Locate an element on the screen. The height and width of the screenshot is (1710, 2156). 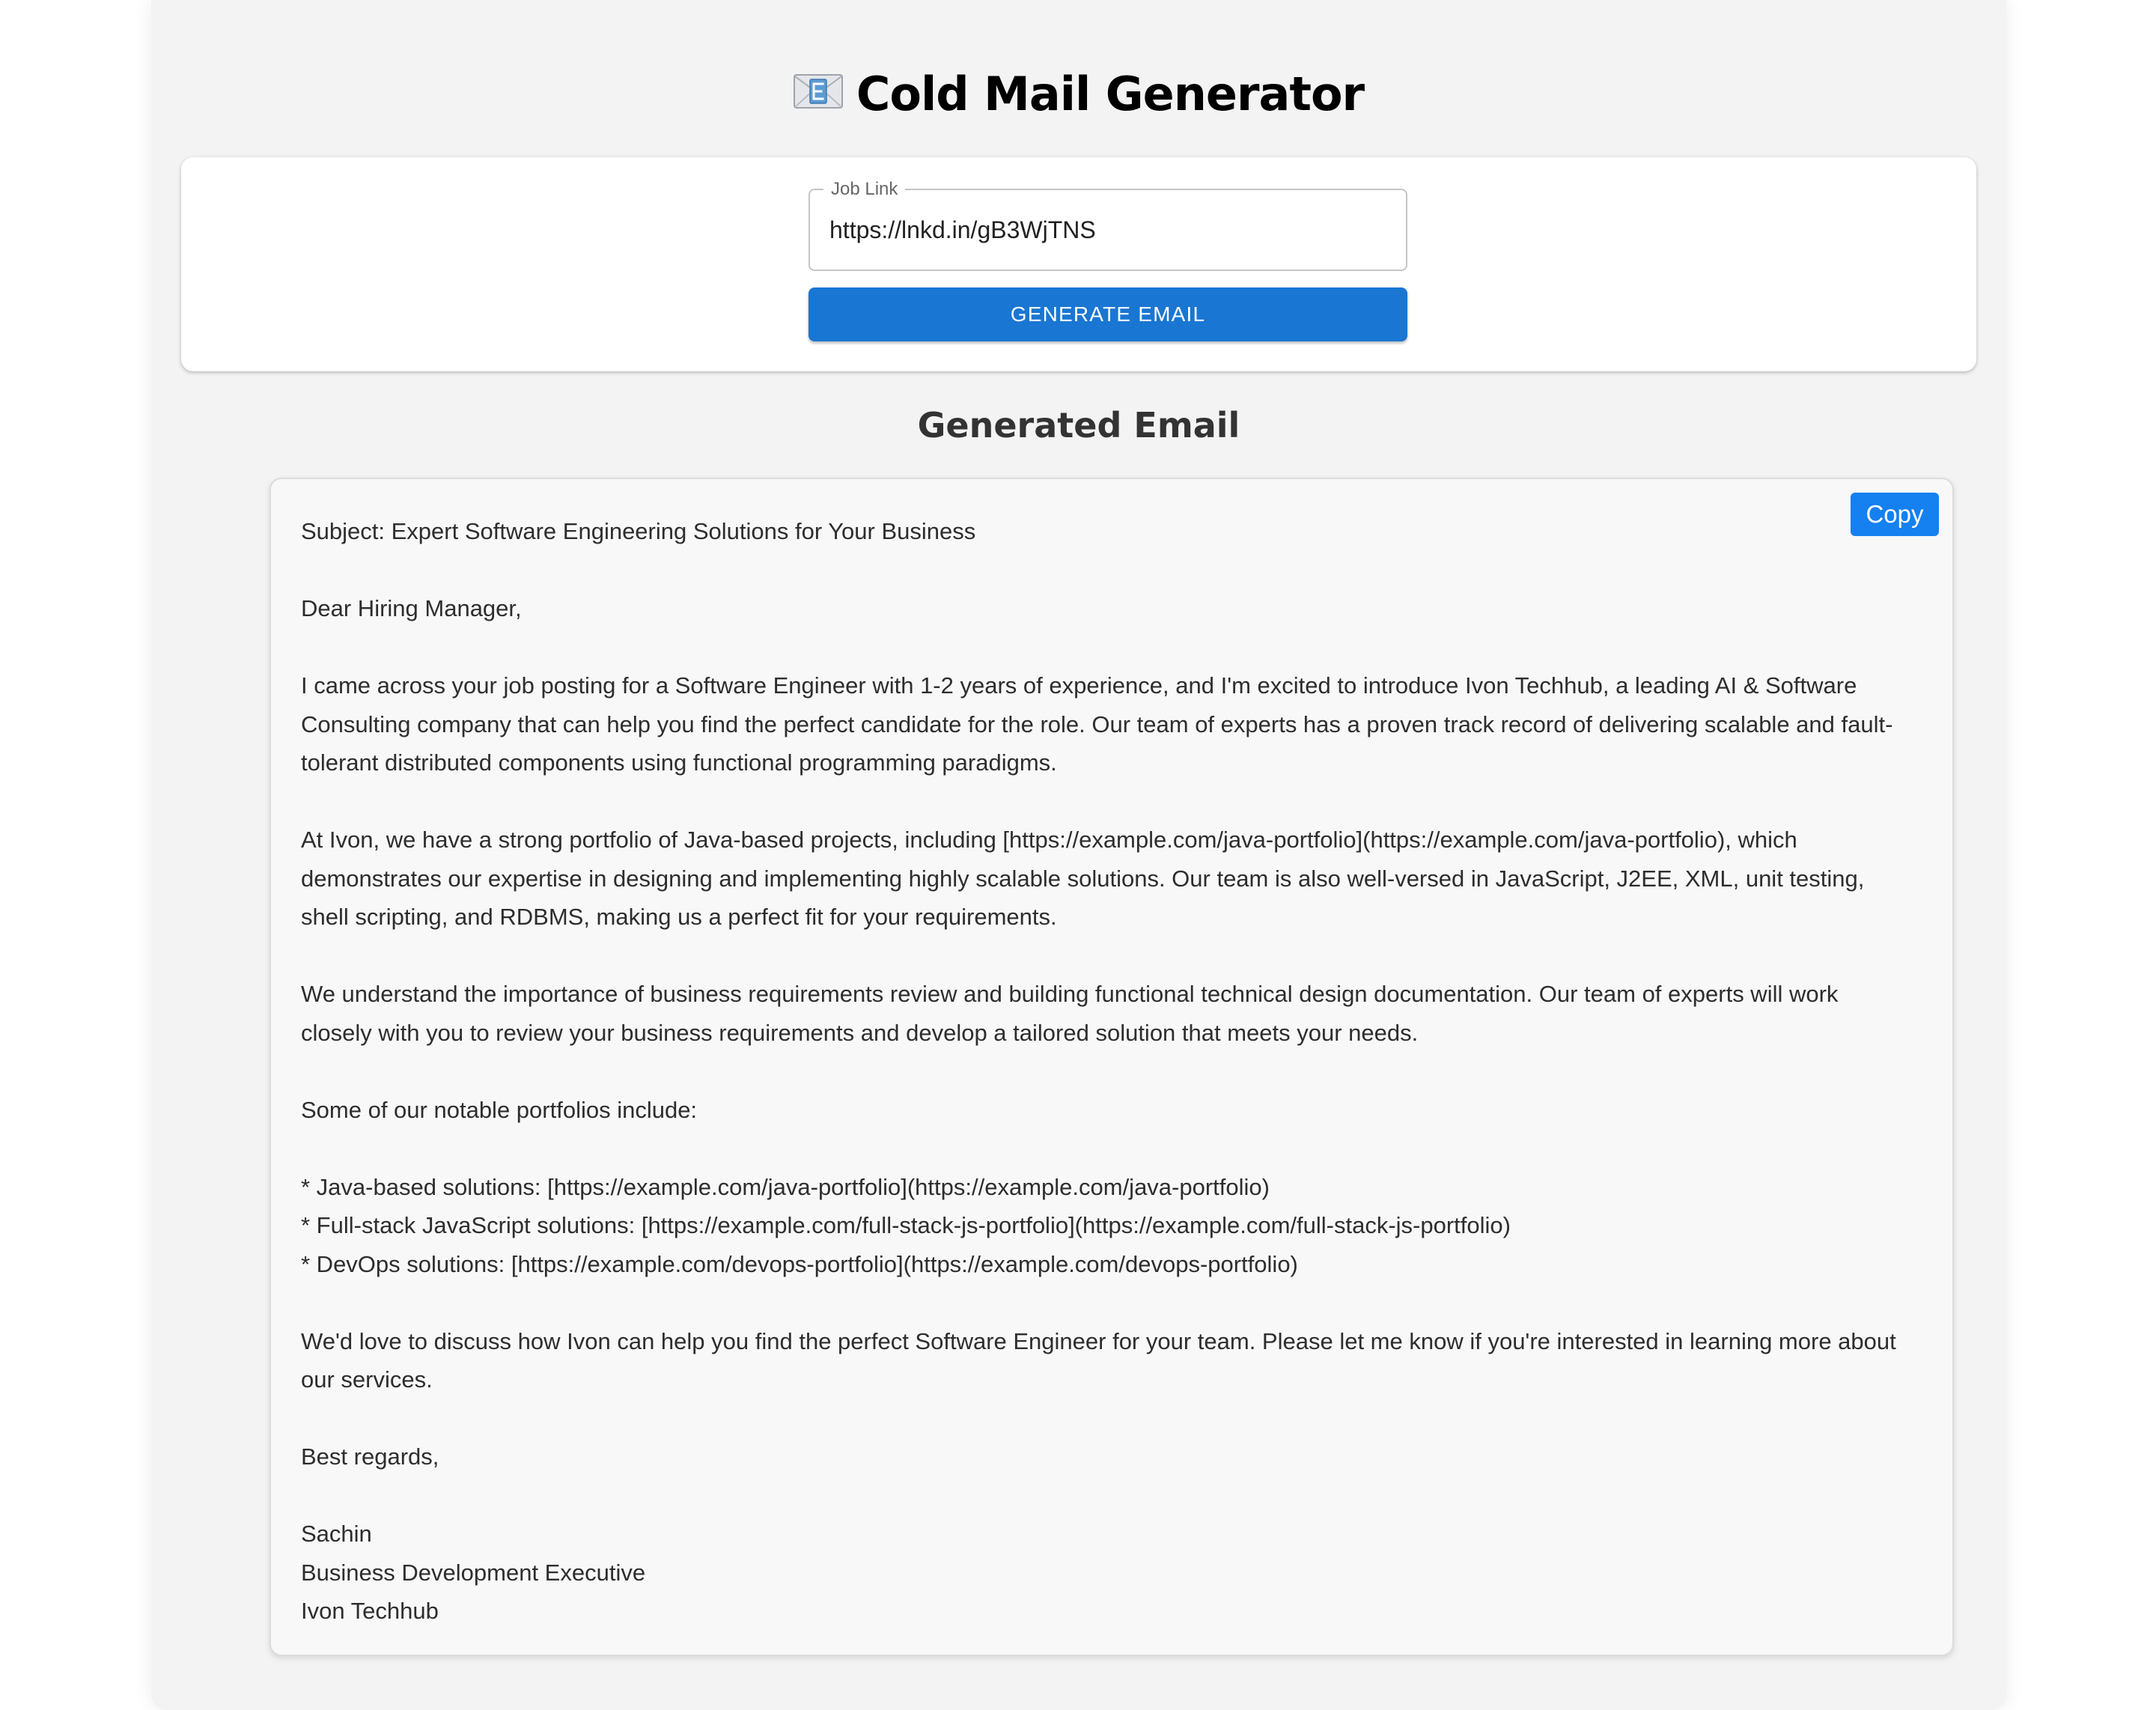
signature-name: Sachin is located at coordinates (336, 1534).